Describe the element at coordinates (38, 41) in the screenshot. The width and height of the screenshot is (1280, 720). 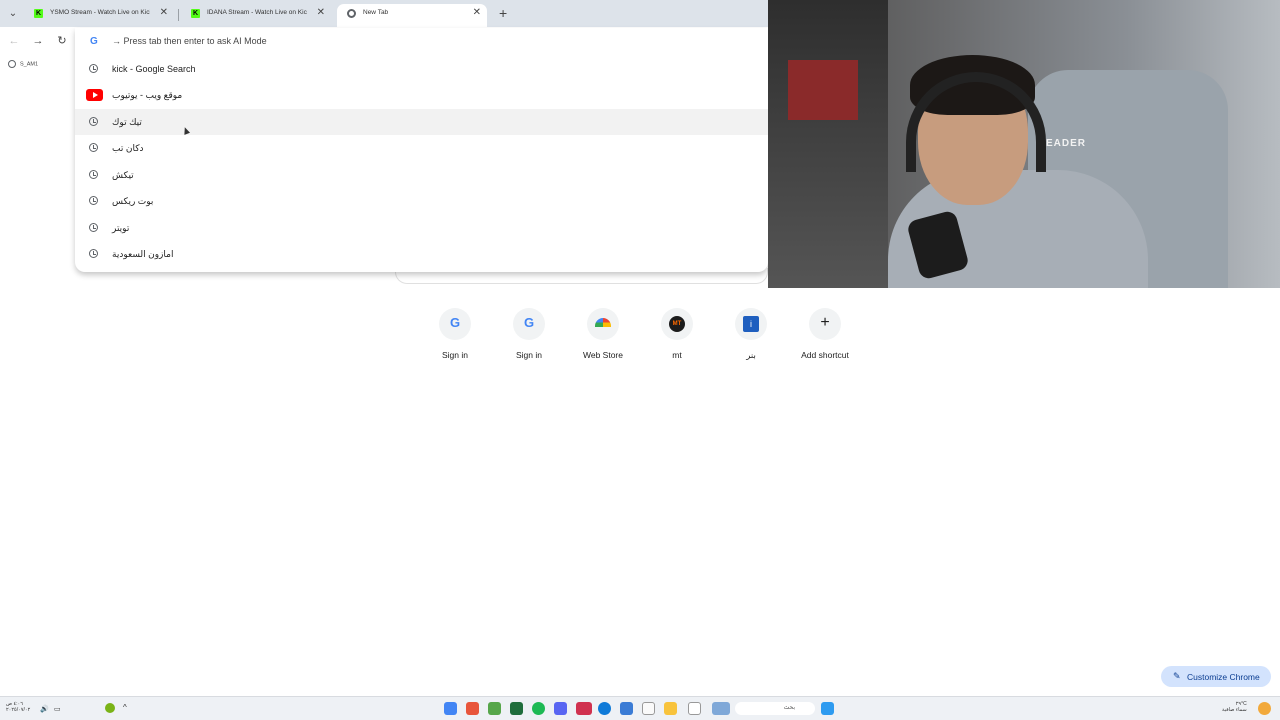
I see `forward-icon: →` at that location.